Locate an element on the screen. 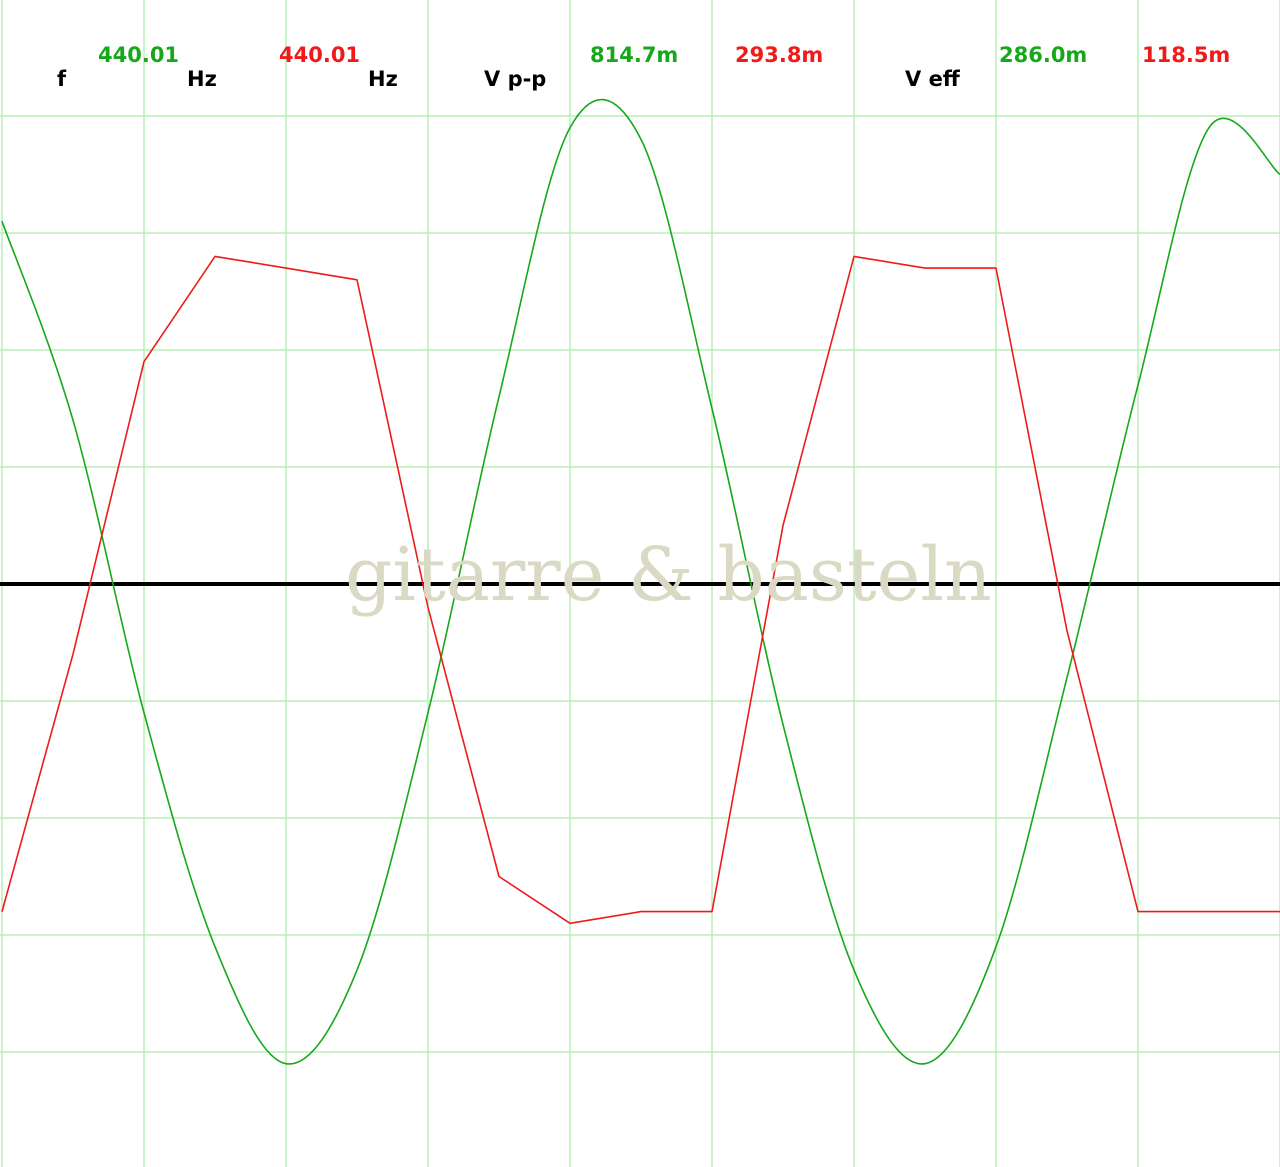 The width and height of the screenshot is (1280, 1167). frequency-unit-1: Hz is located at coordinates (202, 79).